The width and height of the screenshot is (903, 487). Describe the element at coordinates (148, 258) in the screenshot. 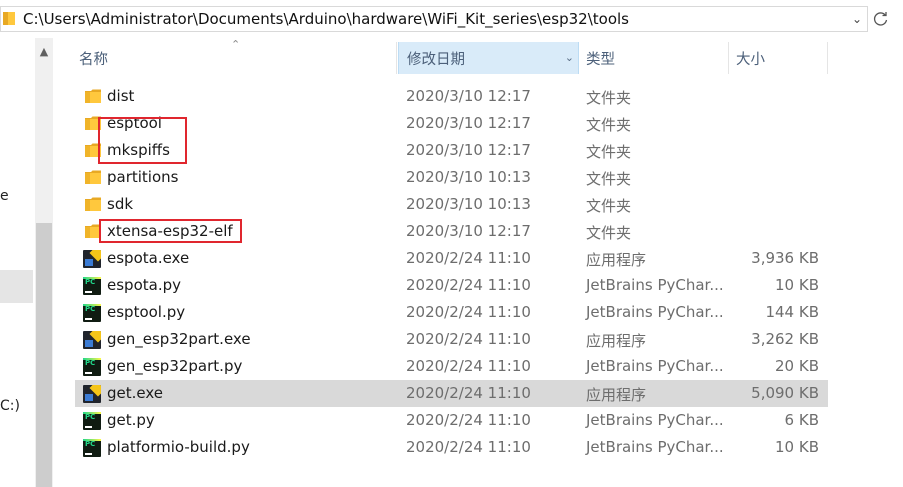

I see `file-name: espota.exe` at that location.